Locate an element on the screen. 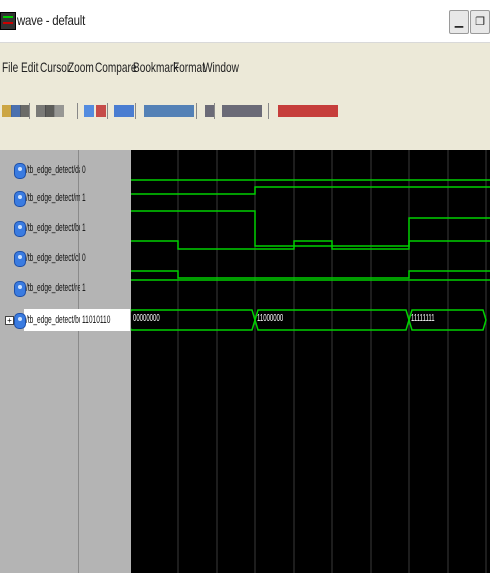 The image size is (490, 573). minimize-button: ▁ is located at coordinates (459, 22).